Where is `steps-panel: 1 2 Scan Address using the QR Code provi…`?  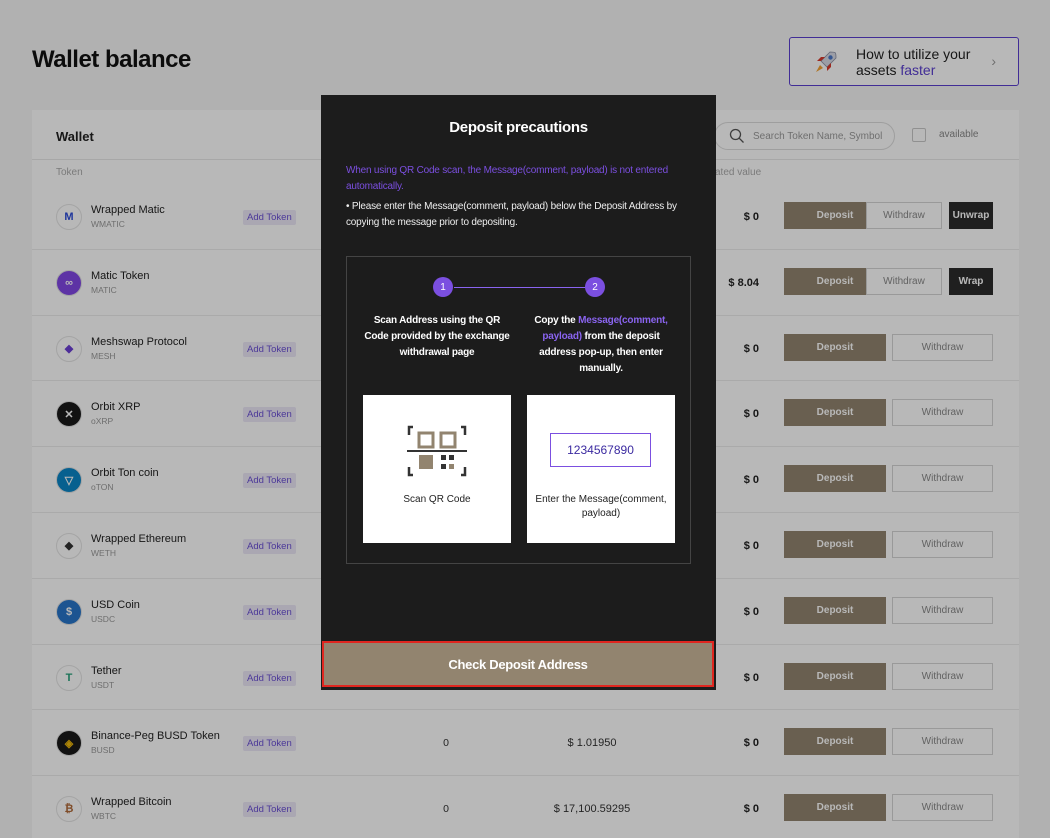
steps-panel: 1 2 Scan Address using the QR Code provi… is located at coordinates (518, 410).